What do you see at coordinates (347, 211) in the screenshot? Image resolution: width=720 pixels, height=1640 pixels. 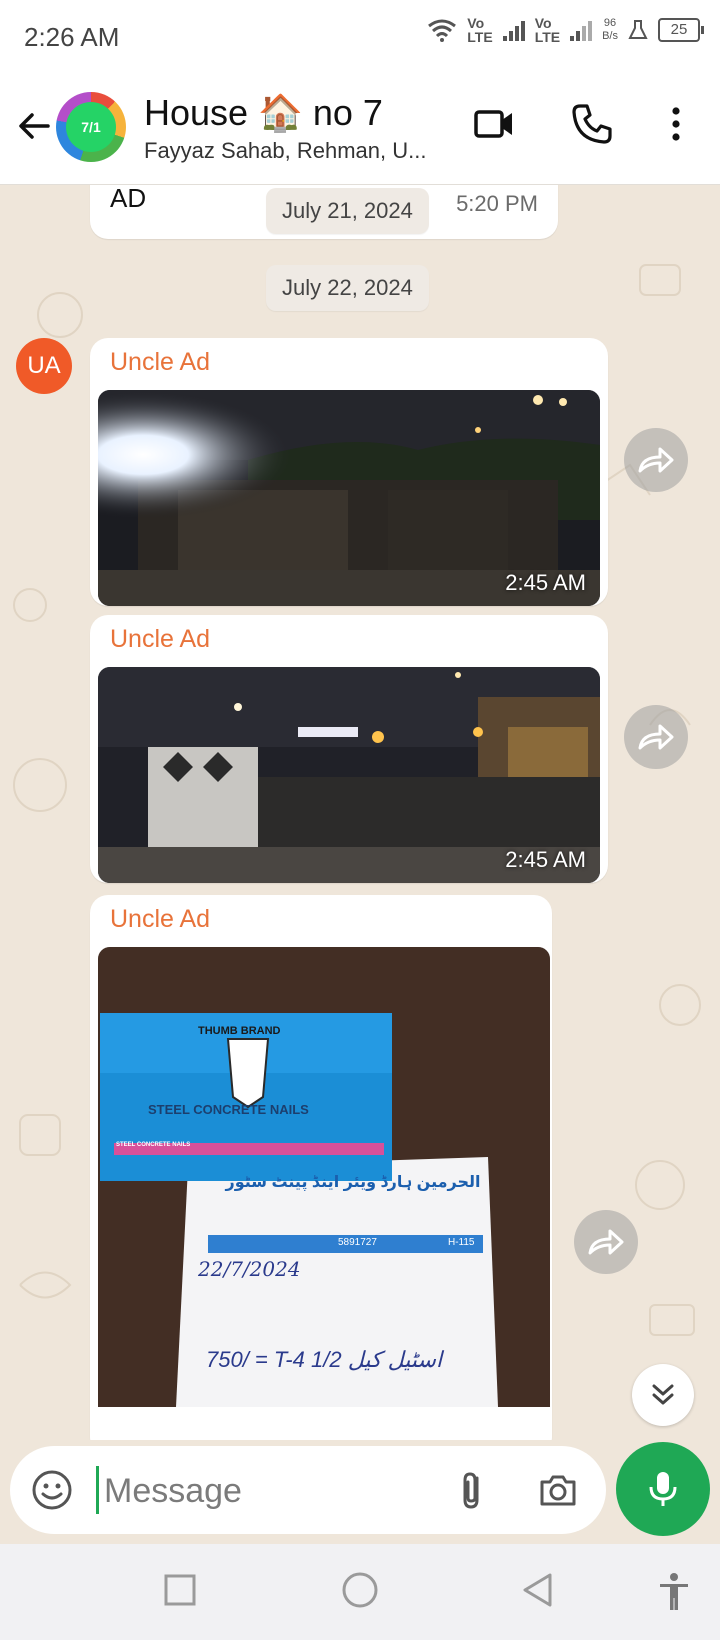 I see `date-separator: July 21, 2024` at bounding box center [347, 211].